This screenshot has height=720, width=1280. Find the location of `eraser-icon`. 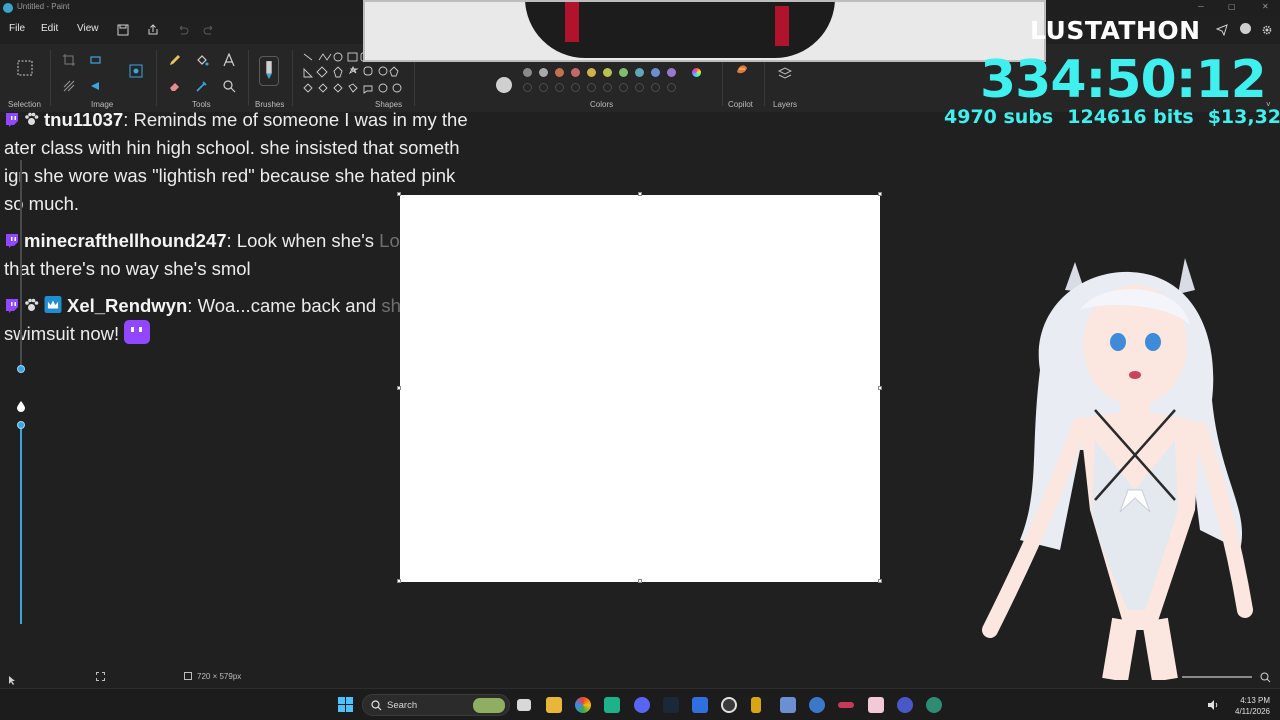

eraser-icon is located at coordinates (175, 86).